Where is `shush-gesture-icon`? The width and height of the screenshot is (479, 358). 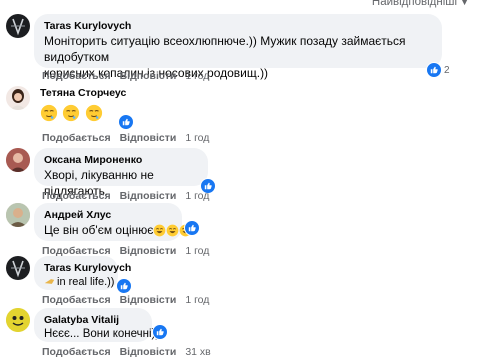 shush-gesture-icon is located at coordinates (49, 281).